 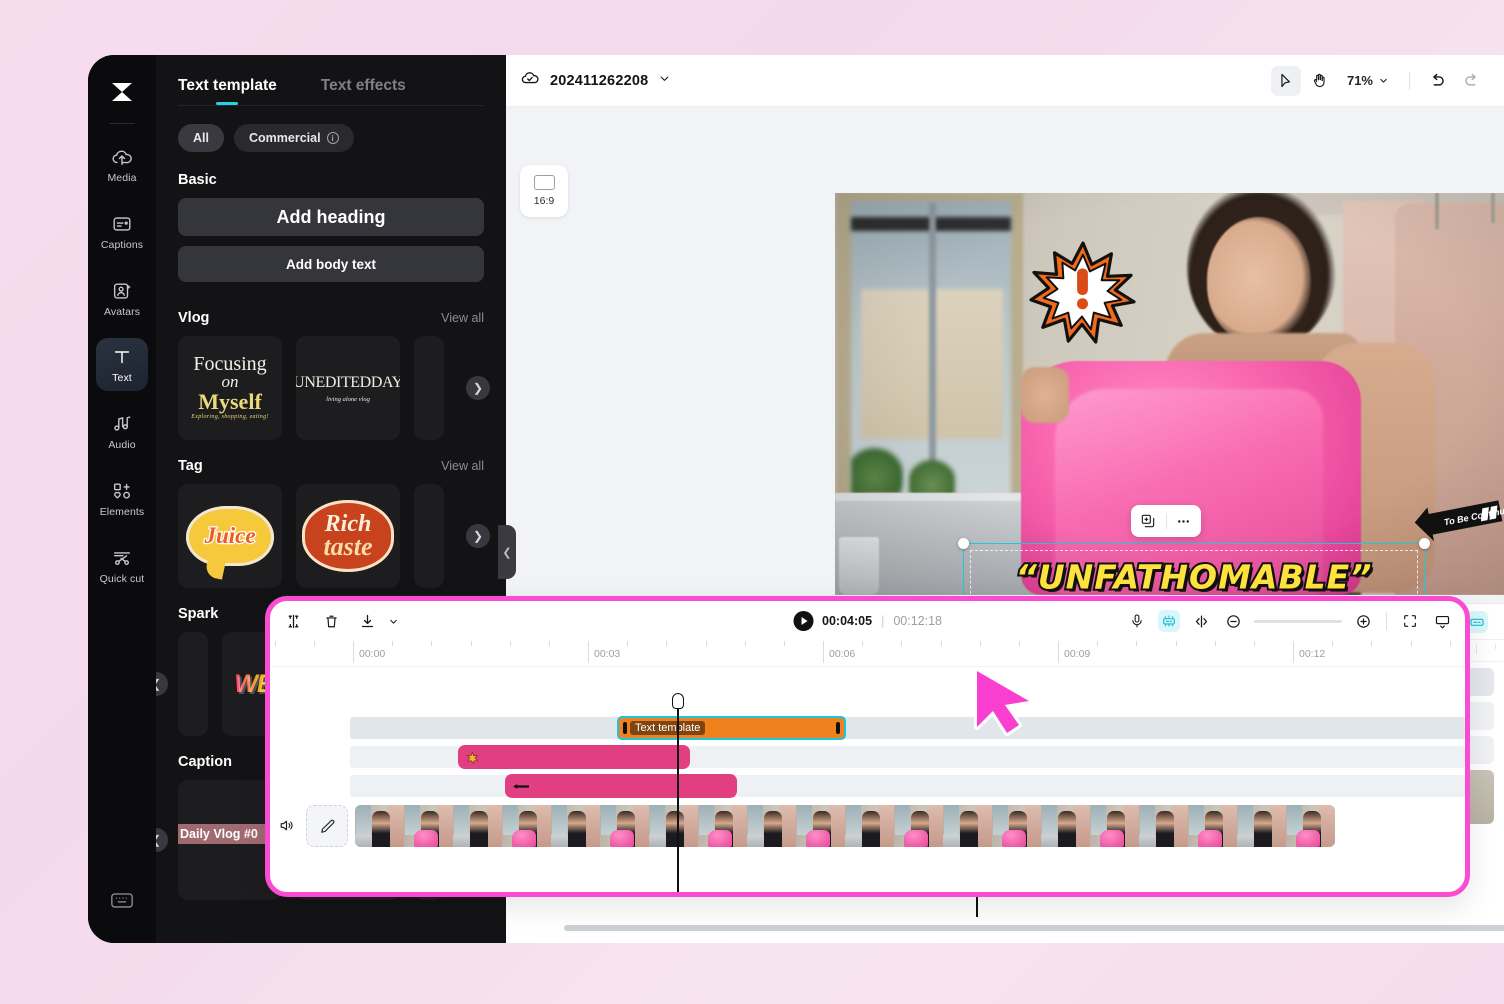 I want to click on resize-handle-top-right, so click(x=1424, y=543).